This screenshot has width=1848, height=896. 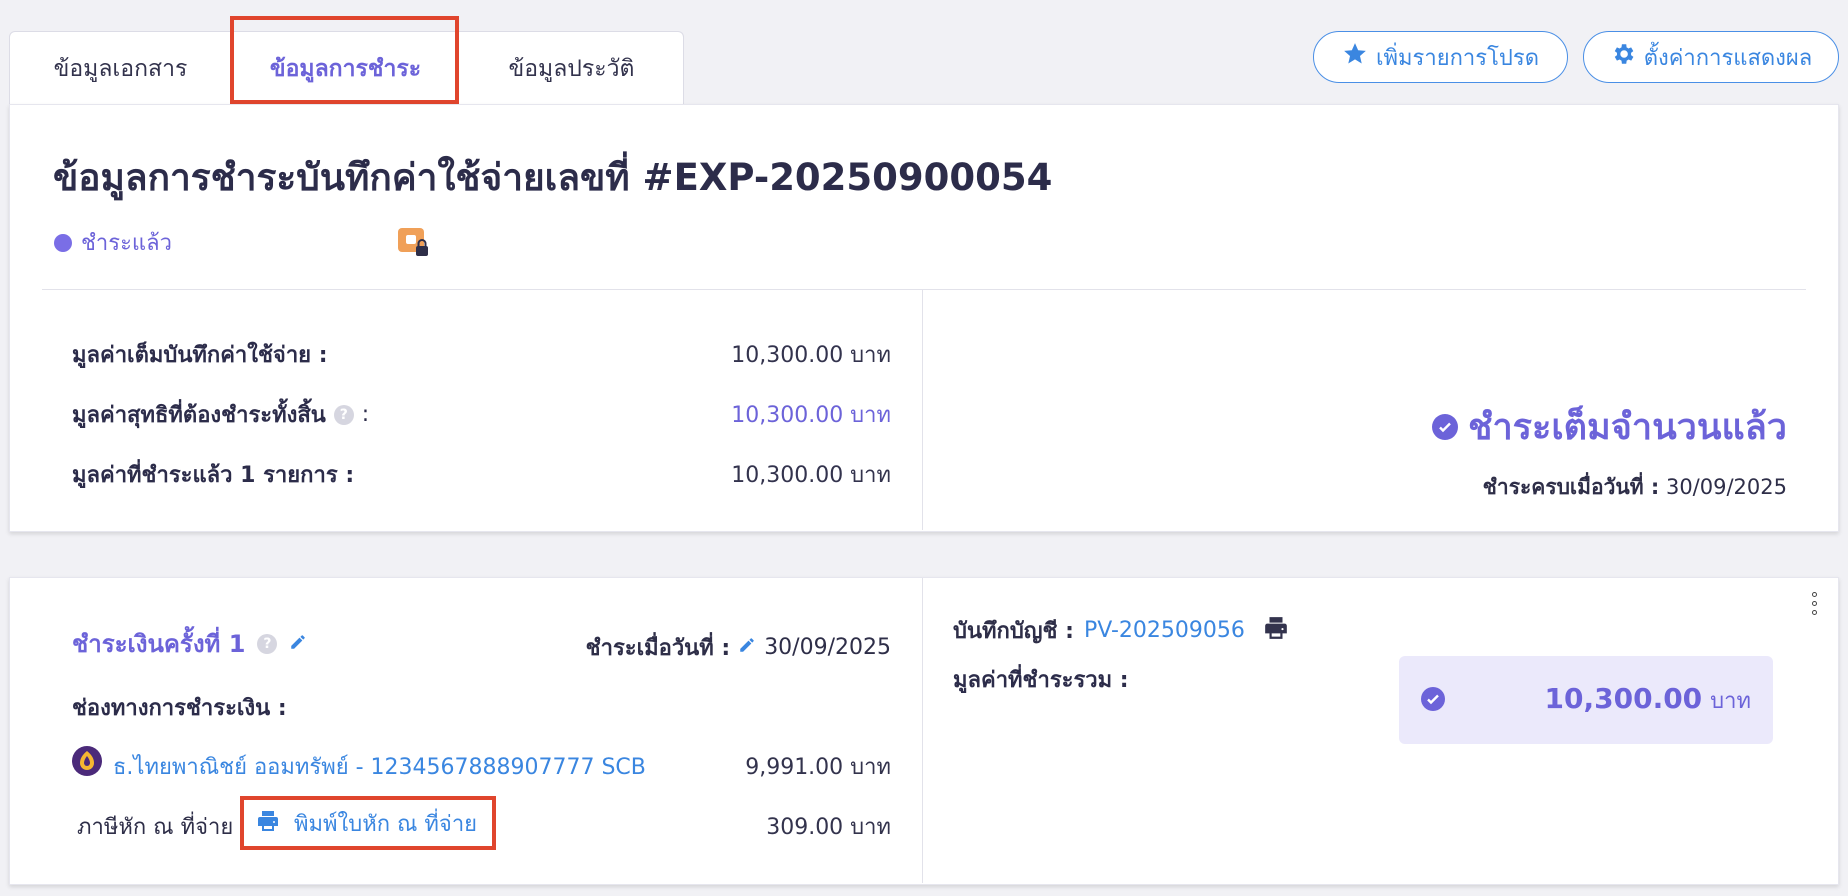 I want to click on journal-row: บันทึกบัญชี : PV-202509056, so click(x=1121, y=630).